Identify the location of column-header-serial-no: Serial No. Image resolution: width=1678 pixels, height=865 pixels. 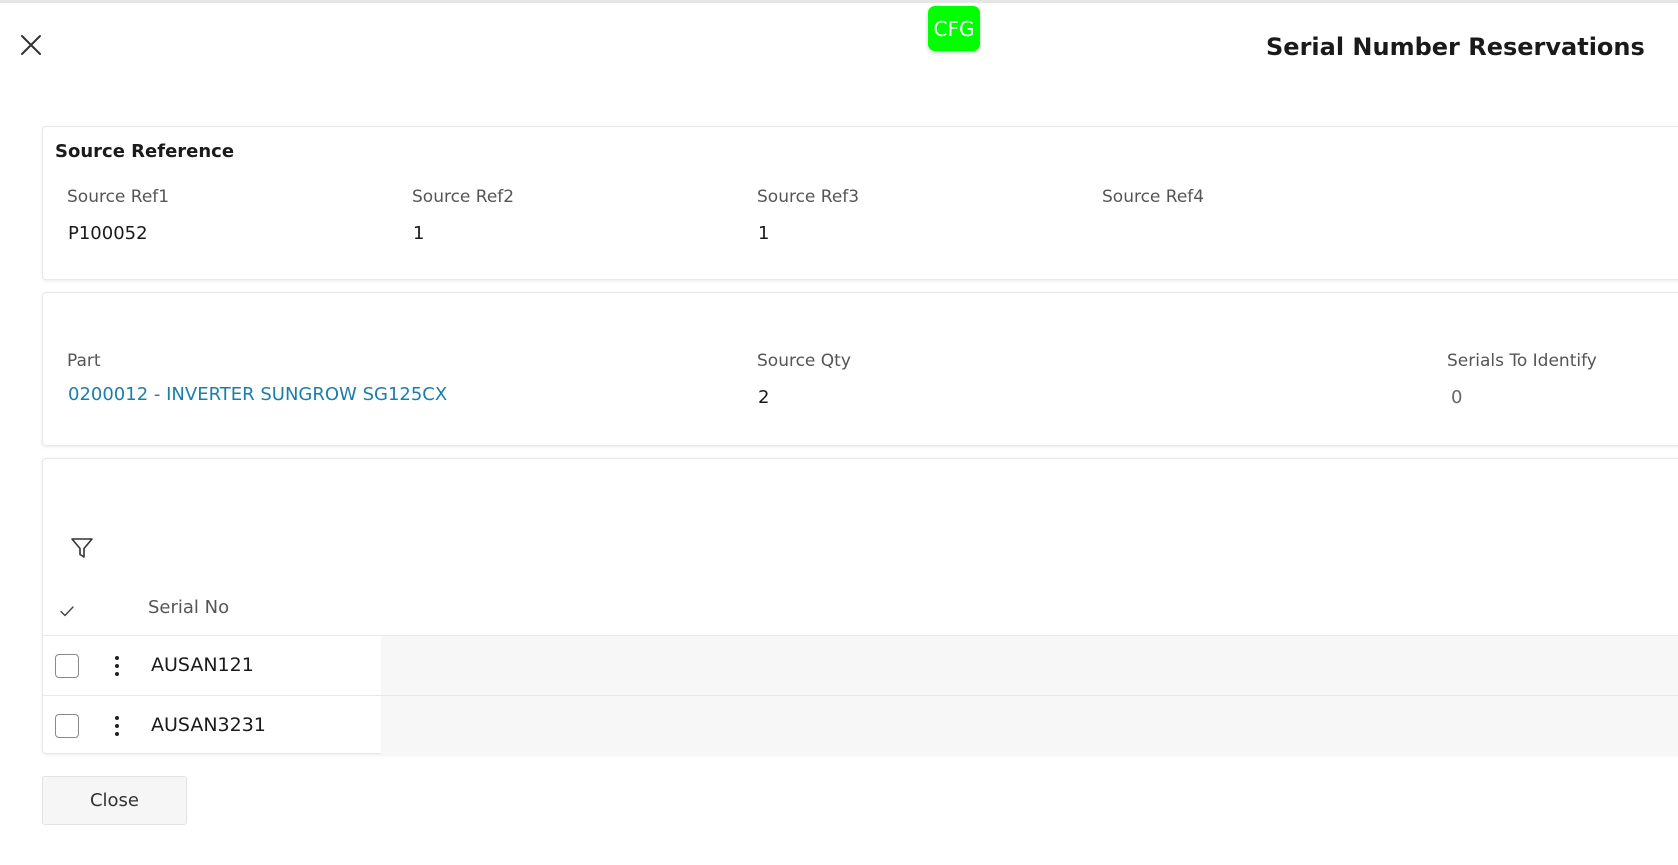
(188, 607).